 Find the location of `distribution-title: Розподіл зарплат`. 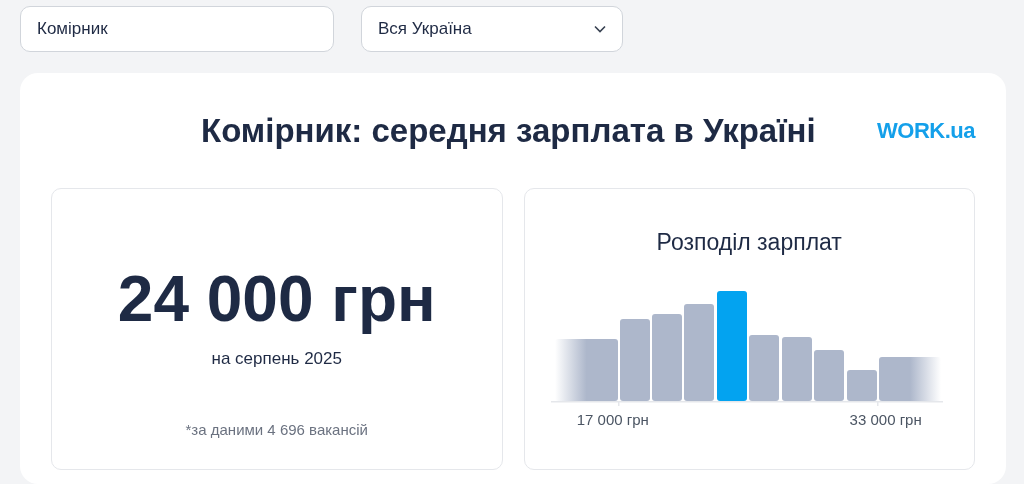

distribution-title: Розподіл зарплат is located at coordinates (749, 242).